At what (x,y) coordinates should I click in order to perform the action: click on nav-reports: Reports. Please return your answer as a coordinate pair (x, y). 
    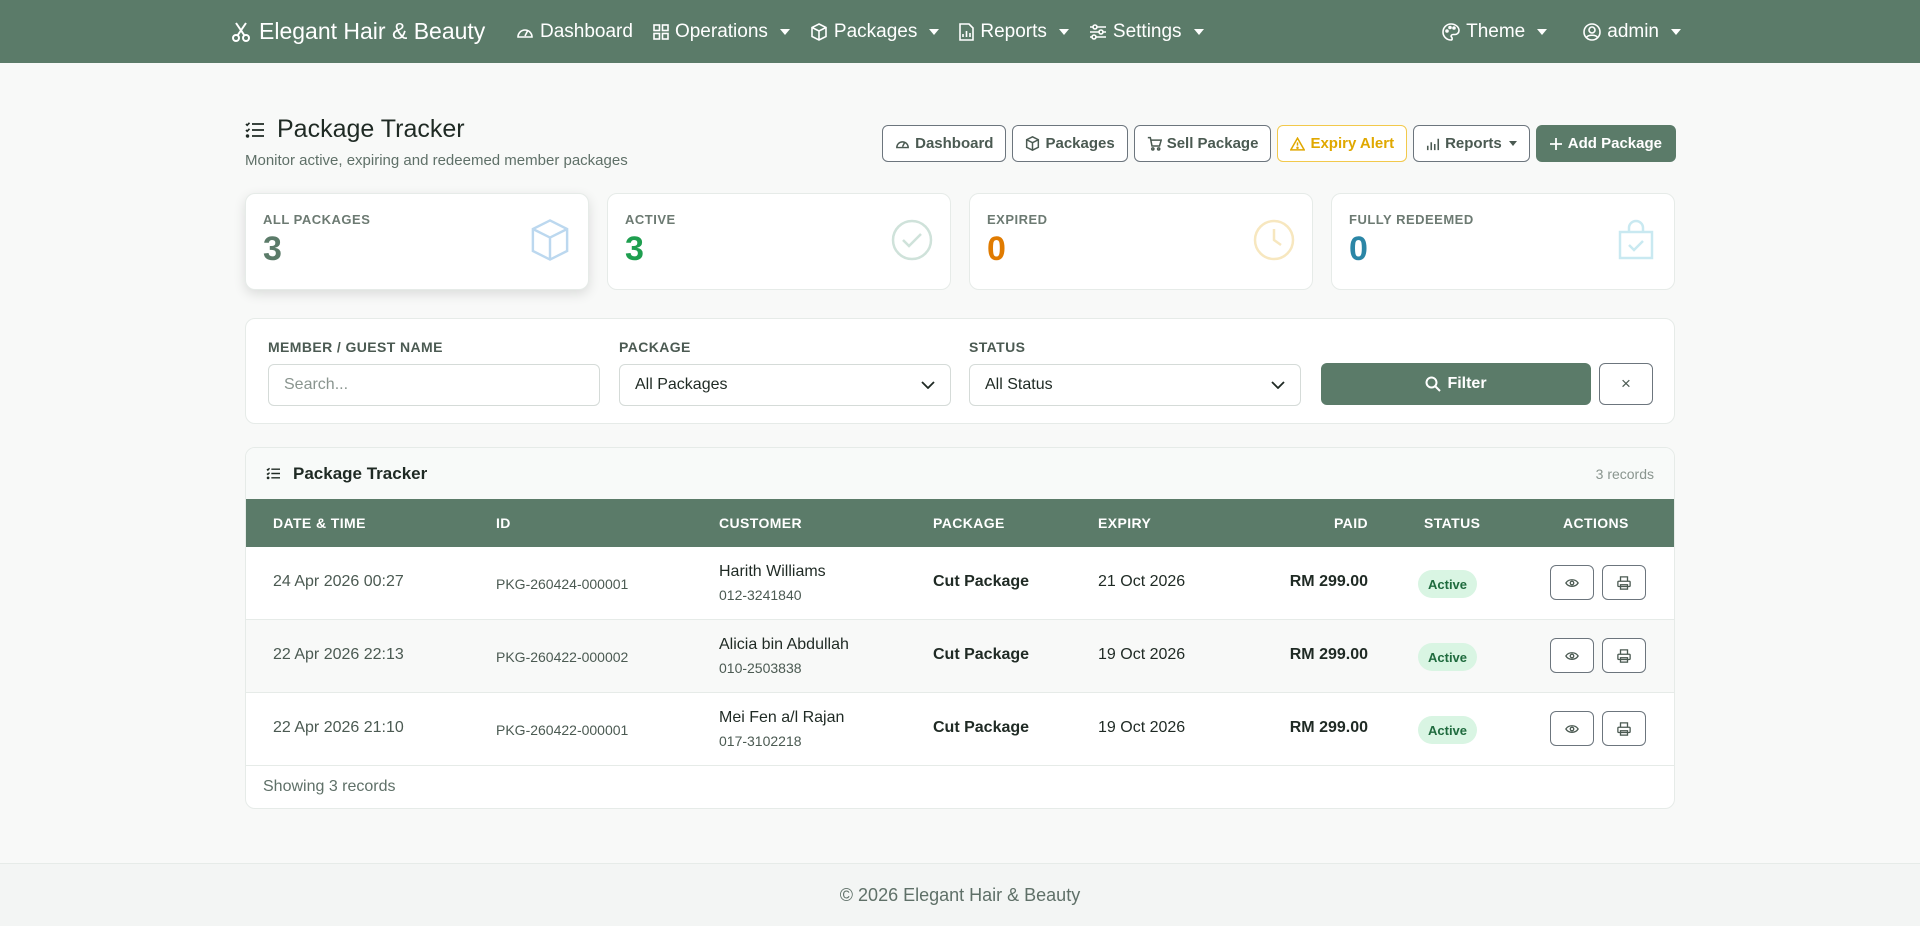
    Looking at the image, I should click on (1014, 32).